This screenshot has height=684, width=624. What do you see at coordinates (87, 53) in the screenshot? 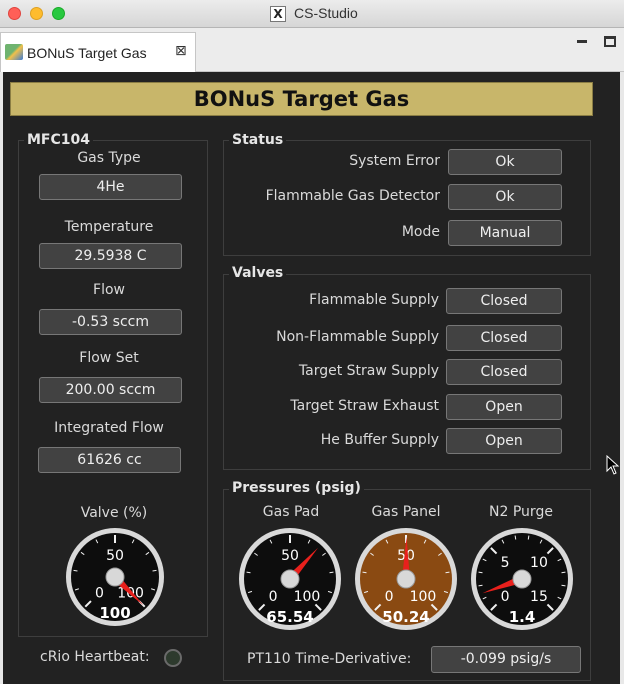
I see `tab-label: BONuS Target Gas` at bounding box center [87, 53].